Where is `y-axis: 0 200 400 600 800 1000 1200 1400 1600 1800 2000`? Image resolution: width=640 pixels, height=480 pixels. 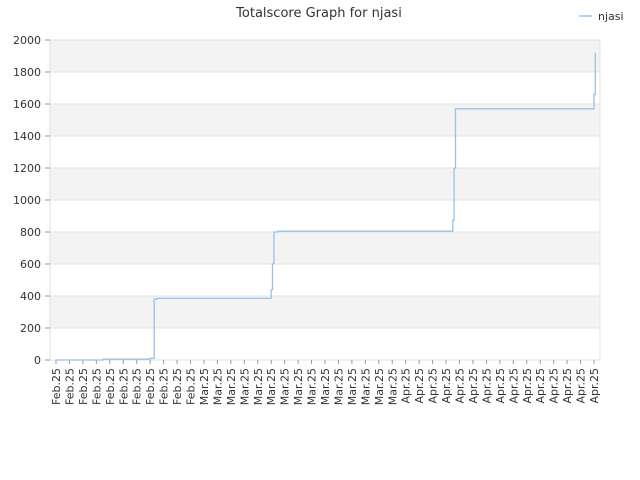 y-axis: 0 200 400 600 800 1000 1200 1400 1600 1800 2000 is located at coordinates (31, 200).